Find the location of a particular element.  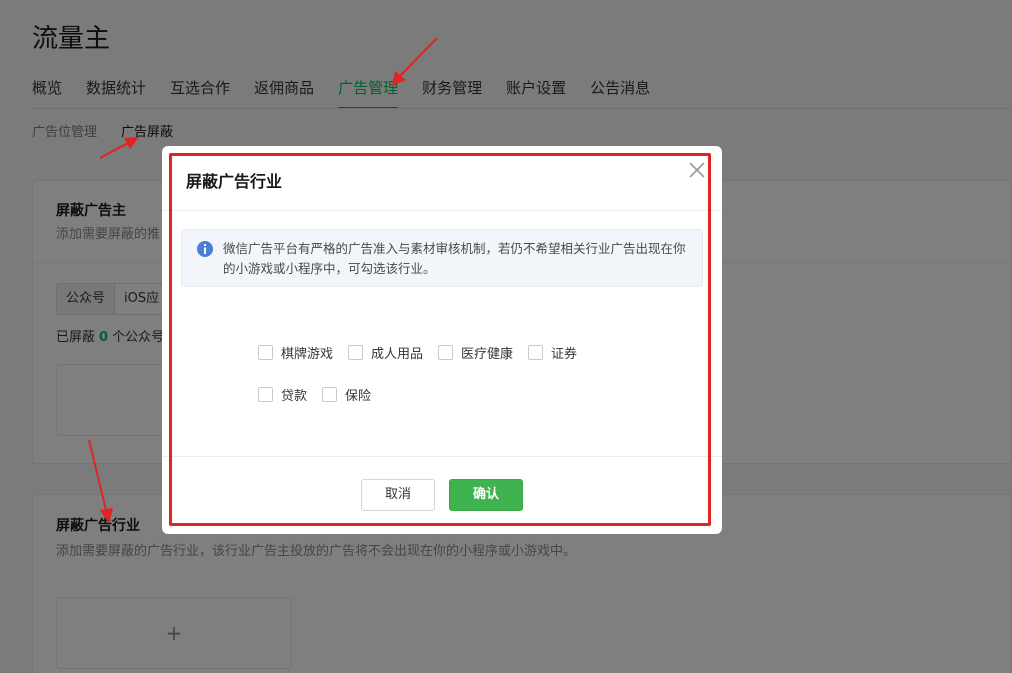

info-icon is located at coordinates (205, 249).